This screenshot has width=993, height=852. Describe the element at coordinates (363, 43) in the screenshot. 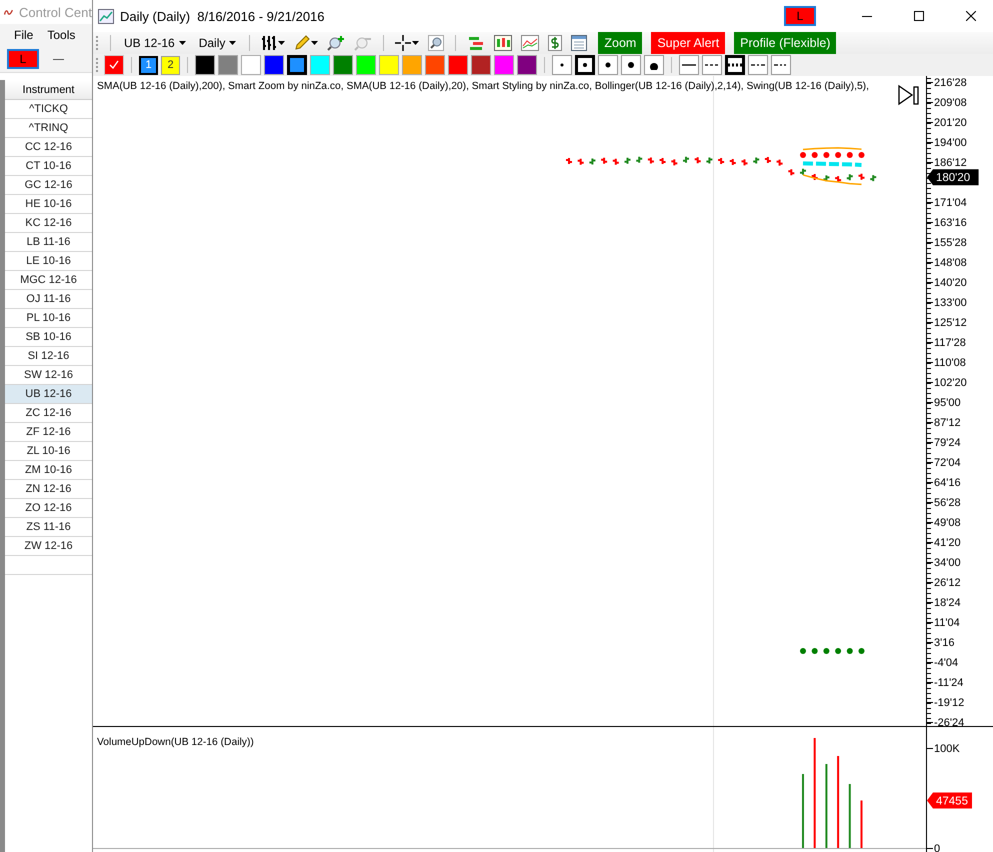

I see `zoom-out-icon` at that location.